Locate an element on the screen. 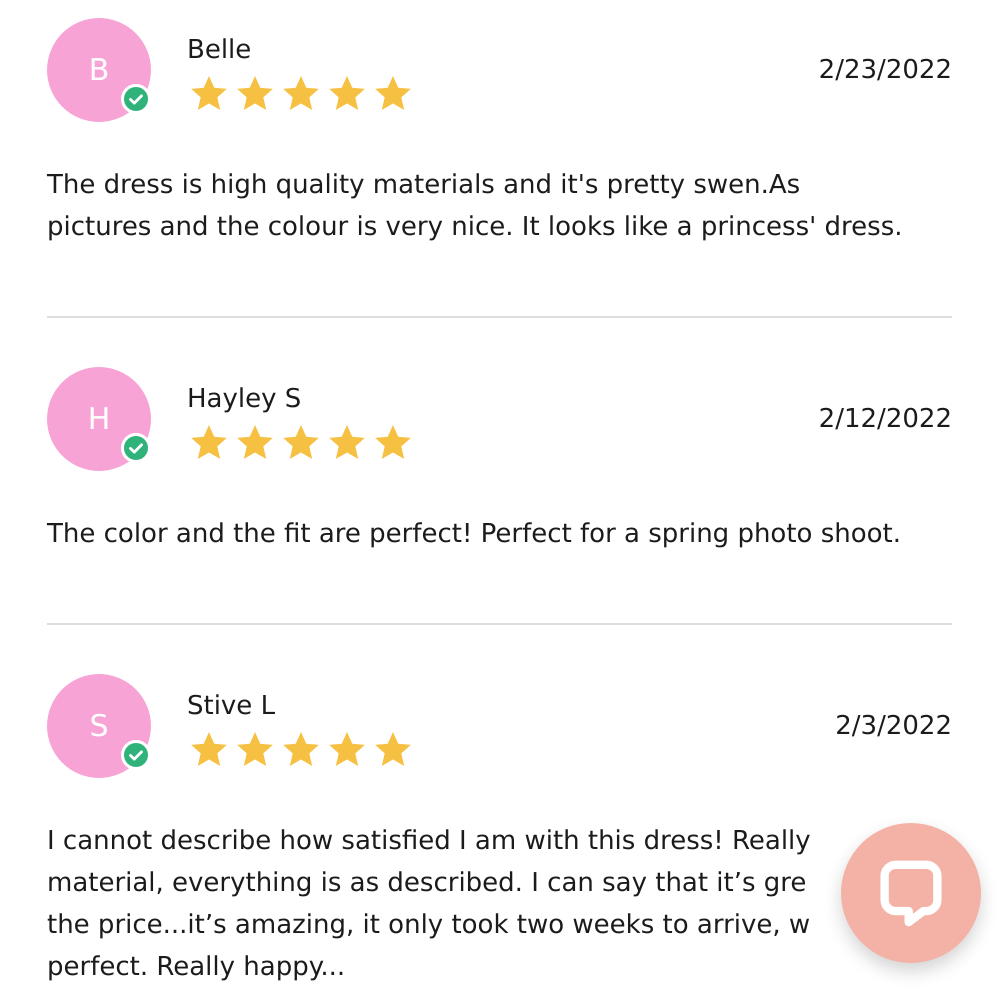 Image resolution: width=1000 pixels, height=1000 pixels. review-date: 2/12/2022 is located at coordinates (885, 419).